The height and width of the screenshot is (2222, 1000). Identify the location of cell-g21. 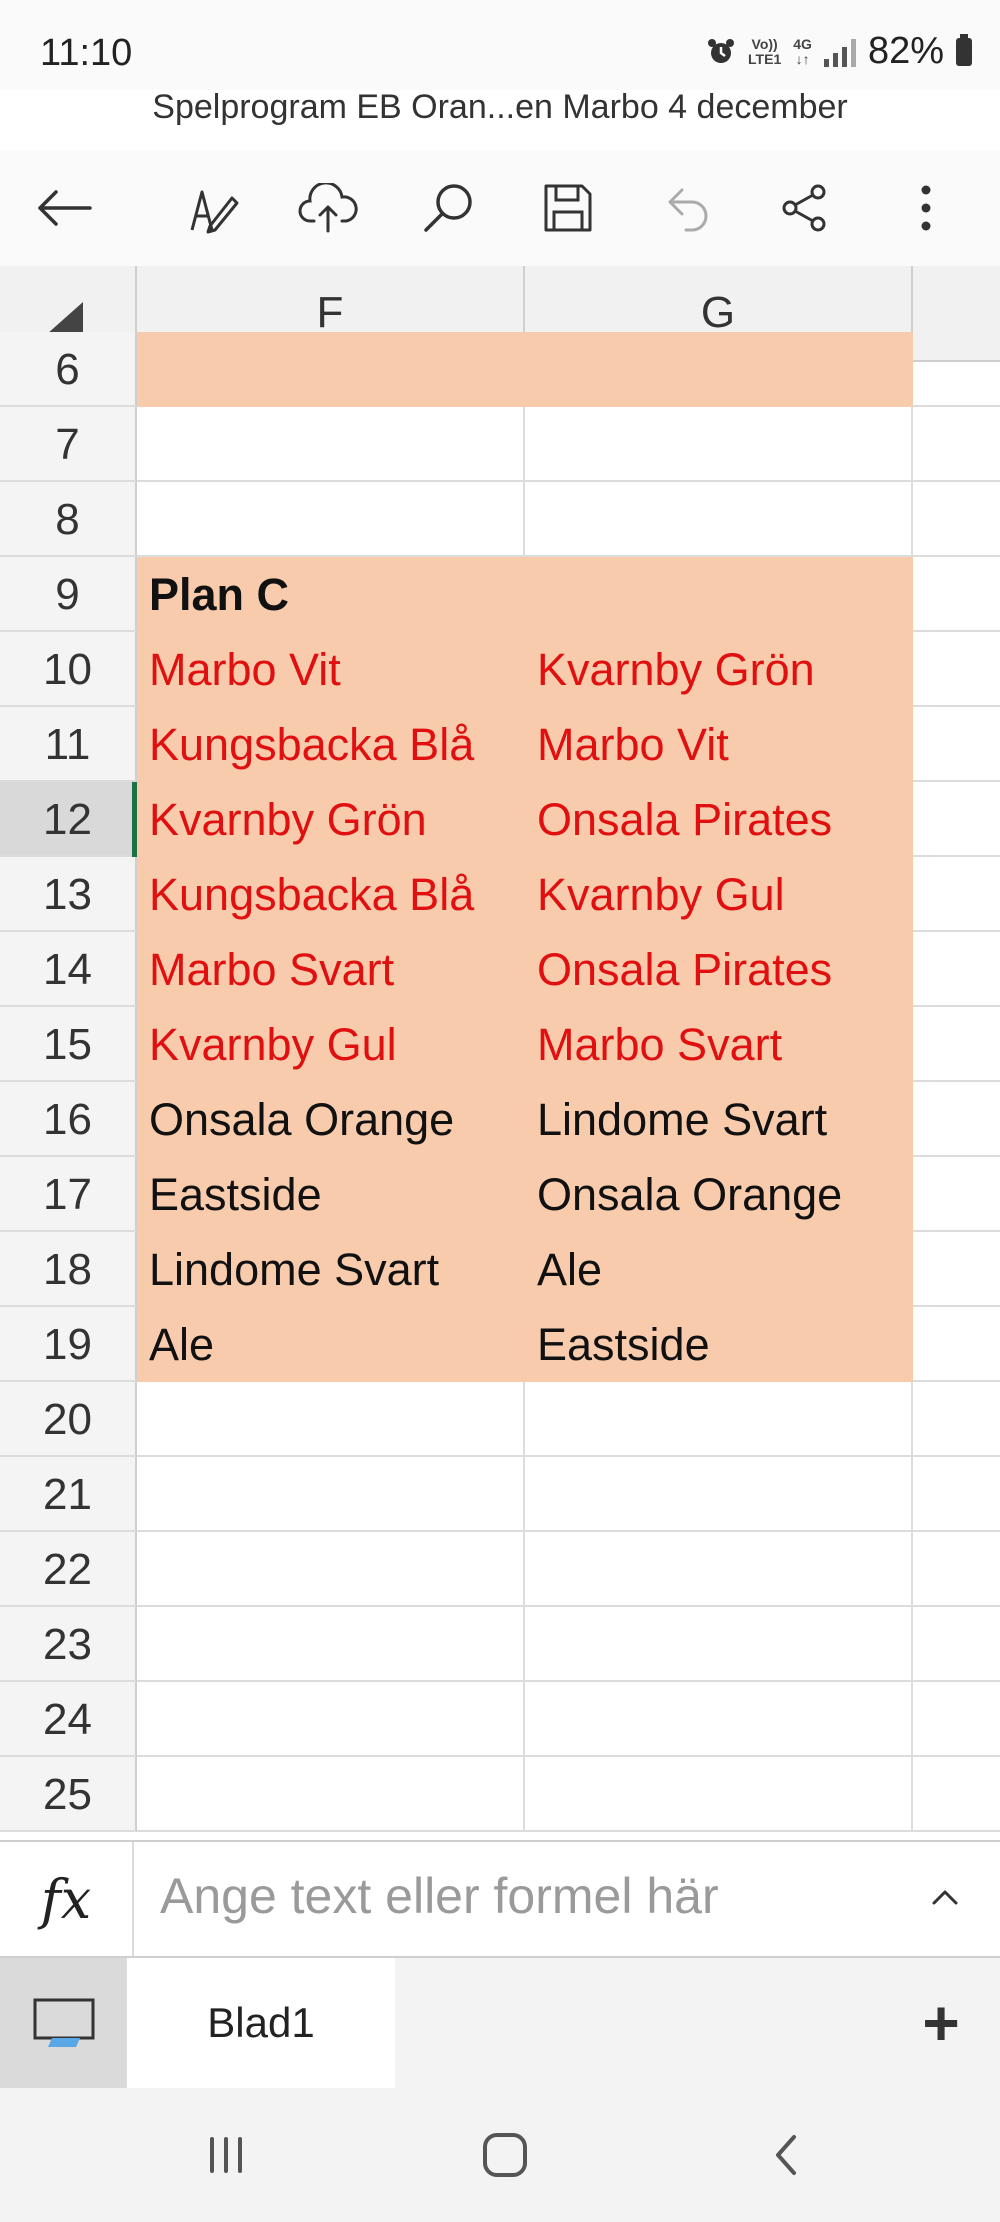
(719, 1494).